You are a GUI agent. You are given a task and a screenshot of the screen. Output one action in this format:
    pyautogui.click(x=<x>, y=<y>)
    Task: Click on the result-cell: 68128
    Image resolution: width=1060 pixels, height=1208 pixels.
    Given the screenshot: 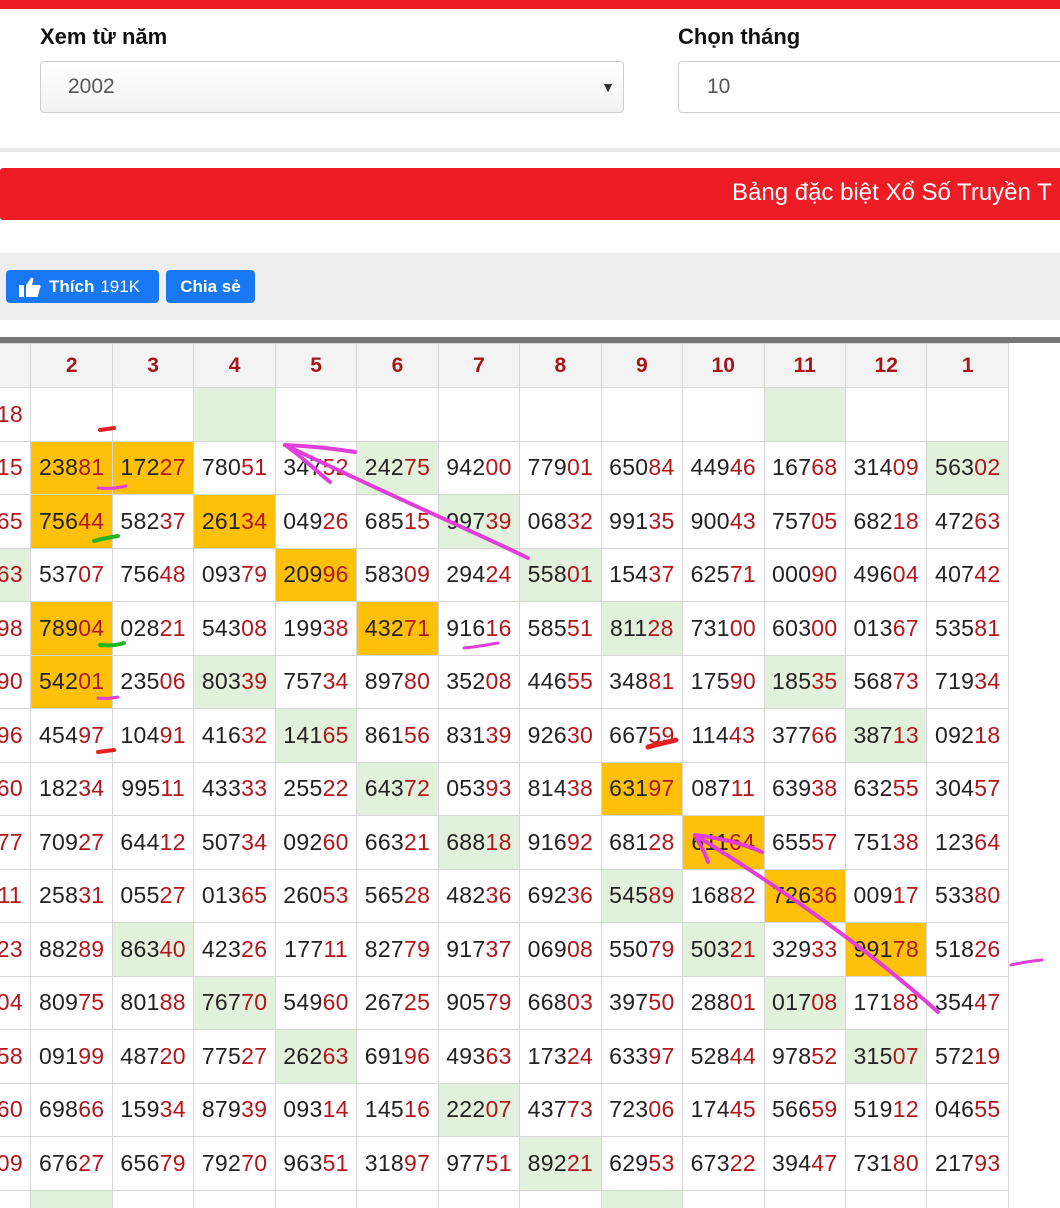 What is the action you would take?
    pyautogui.click(x=642, y=842)
    